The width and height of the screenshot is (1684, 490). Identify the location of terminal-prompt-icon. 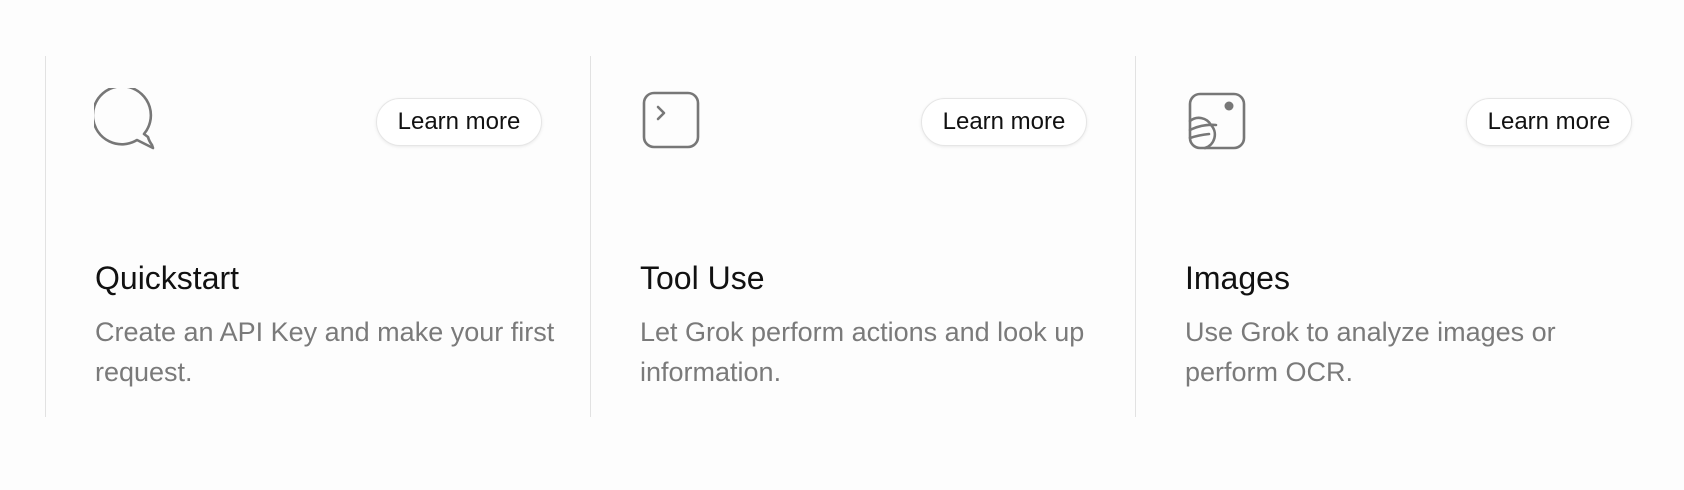
(671, 120).